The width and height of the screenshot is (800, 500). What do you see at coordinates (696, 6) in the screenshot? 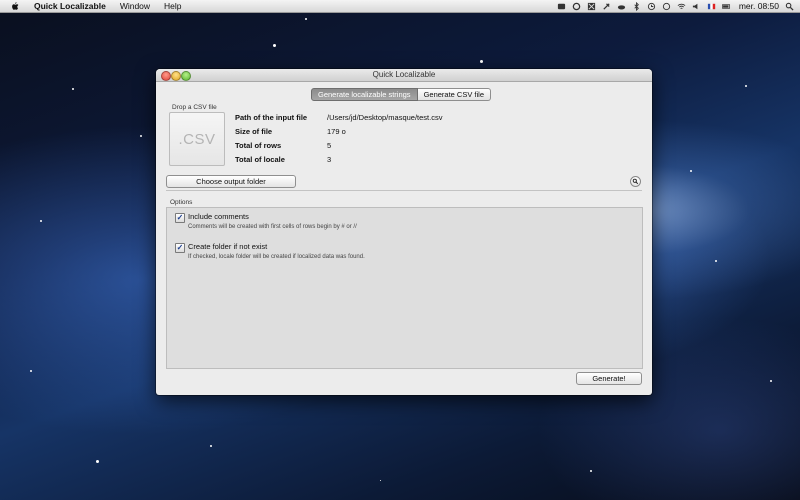
I see `volume-icon` at bounding box center [696, 6].